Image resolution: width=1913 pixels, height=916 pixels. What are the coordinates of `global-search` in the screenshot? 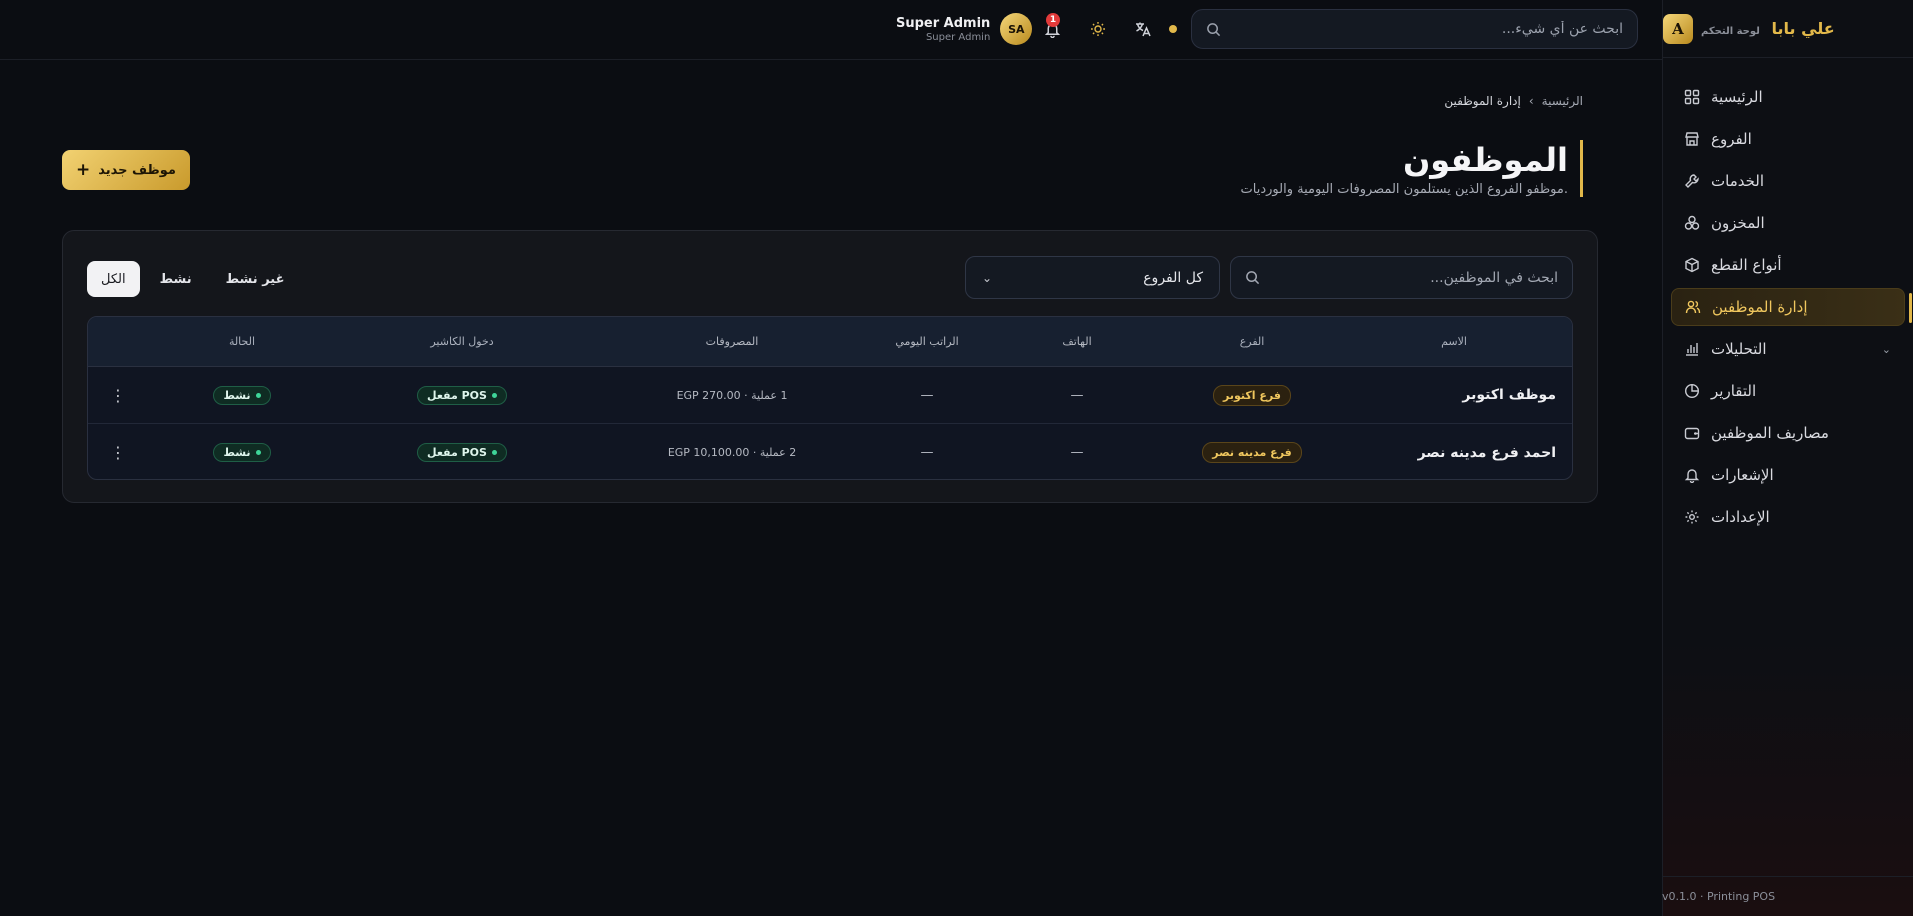 It's located at (1414, 29).